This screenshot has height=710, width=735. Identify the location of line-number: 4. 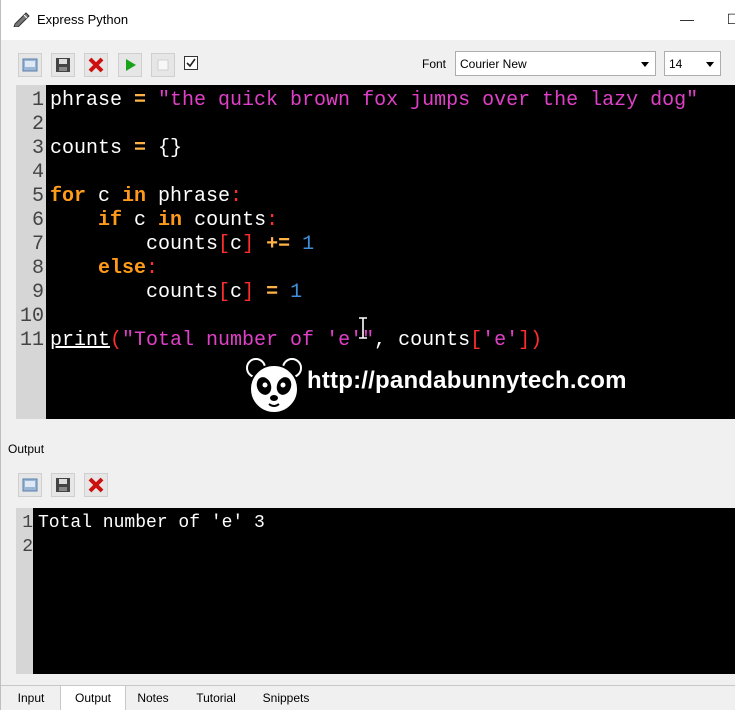
(37, 172).